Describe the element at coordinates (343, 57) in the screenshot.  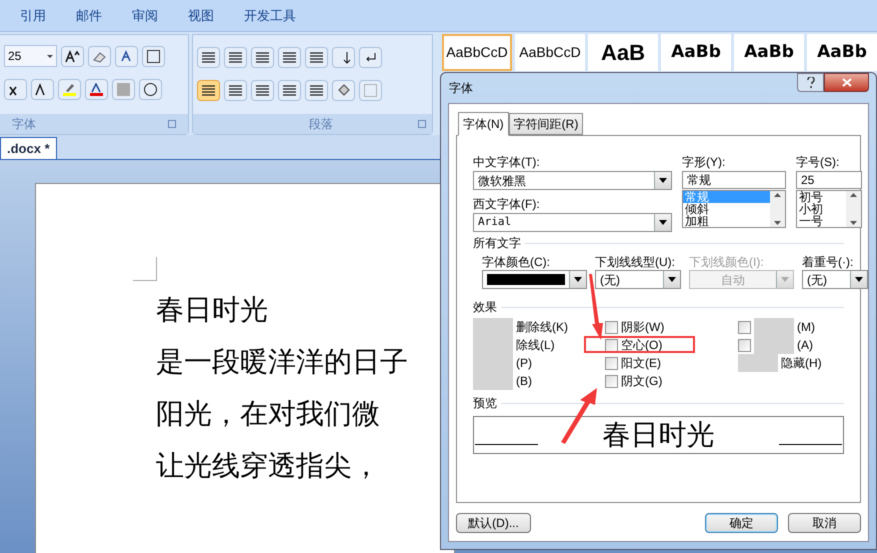
I see `sort-icon` at that location.